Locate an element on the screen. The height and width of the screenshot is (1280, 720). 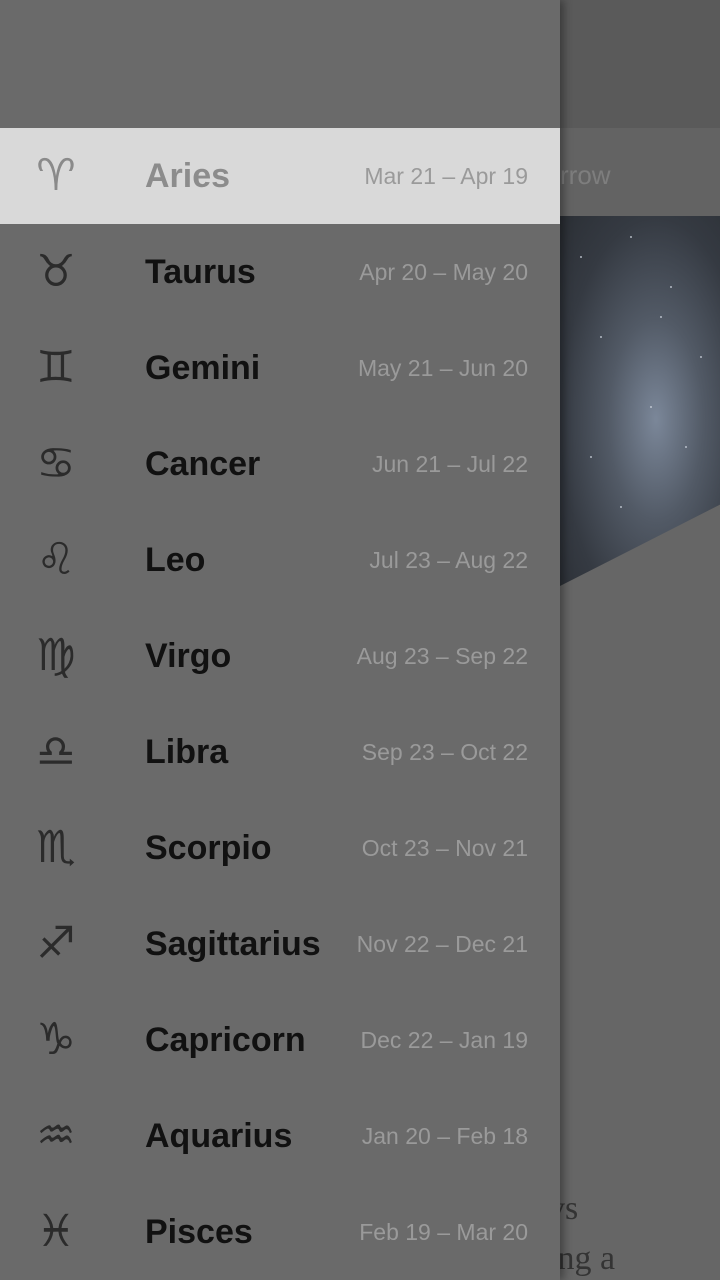
aries-icon: ♈ is located at coordinates (56, 175).